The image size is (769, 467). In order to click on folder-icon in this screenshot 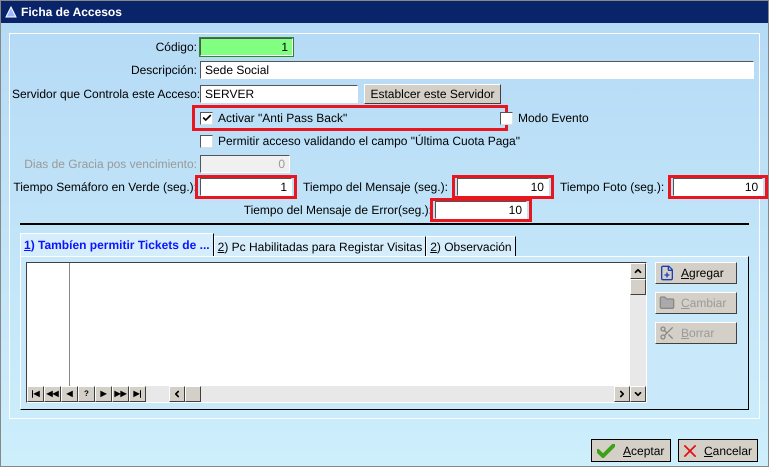, I will do `click(667, 303)`.